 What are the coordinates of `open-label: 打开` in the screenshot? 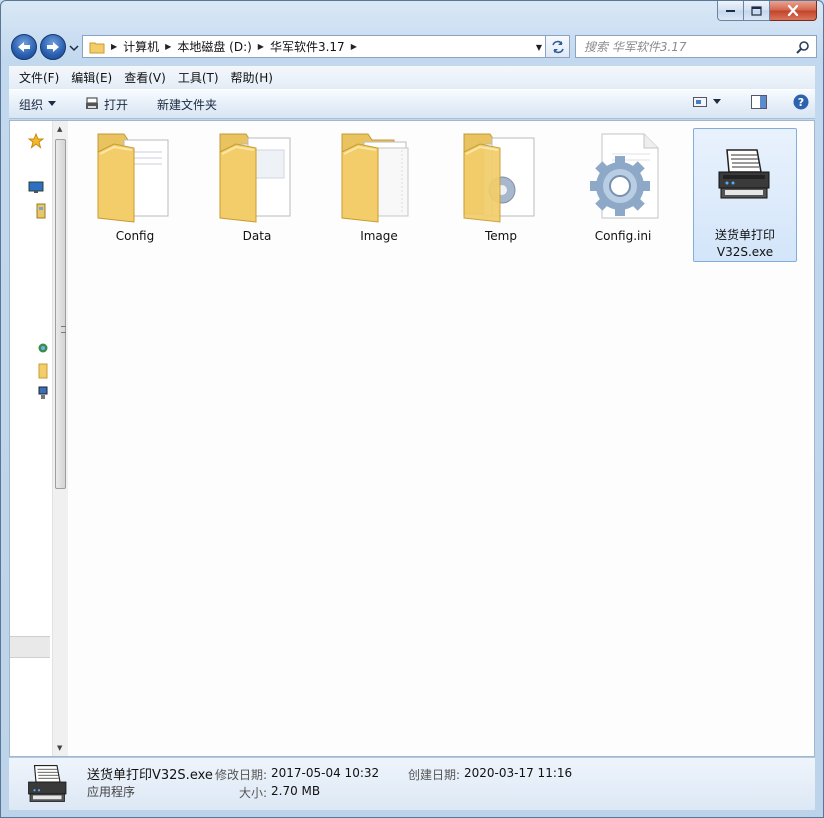 It's located at (116, 104).